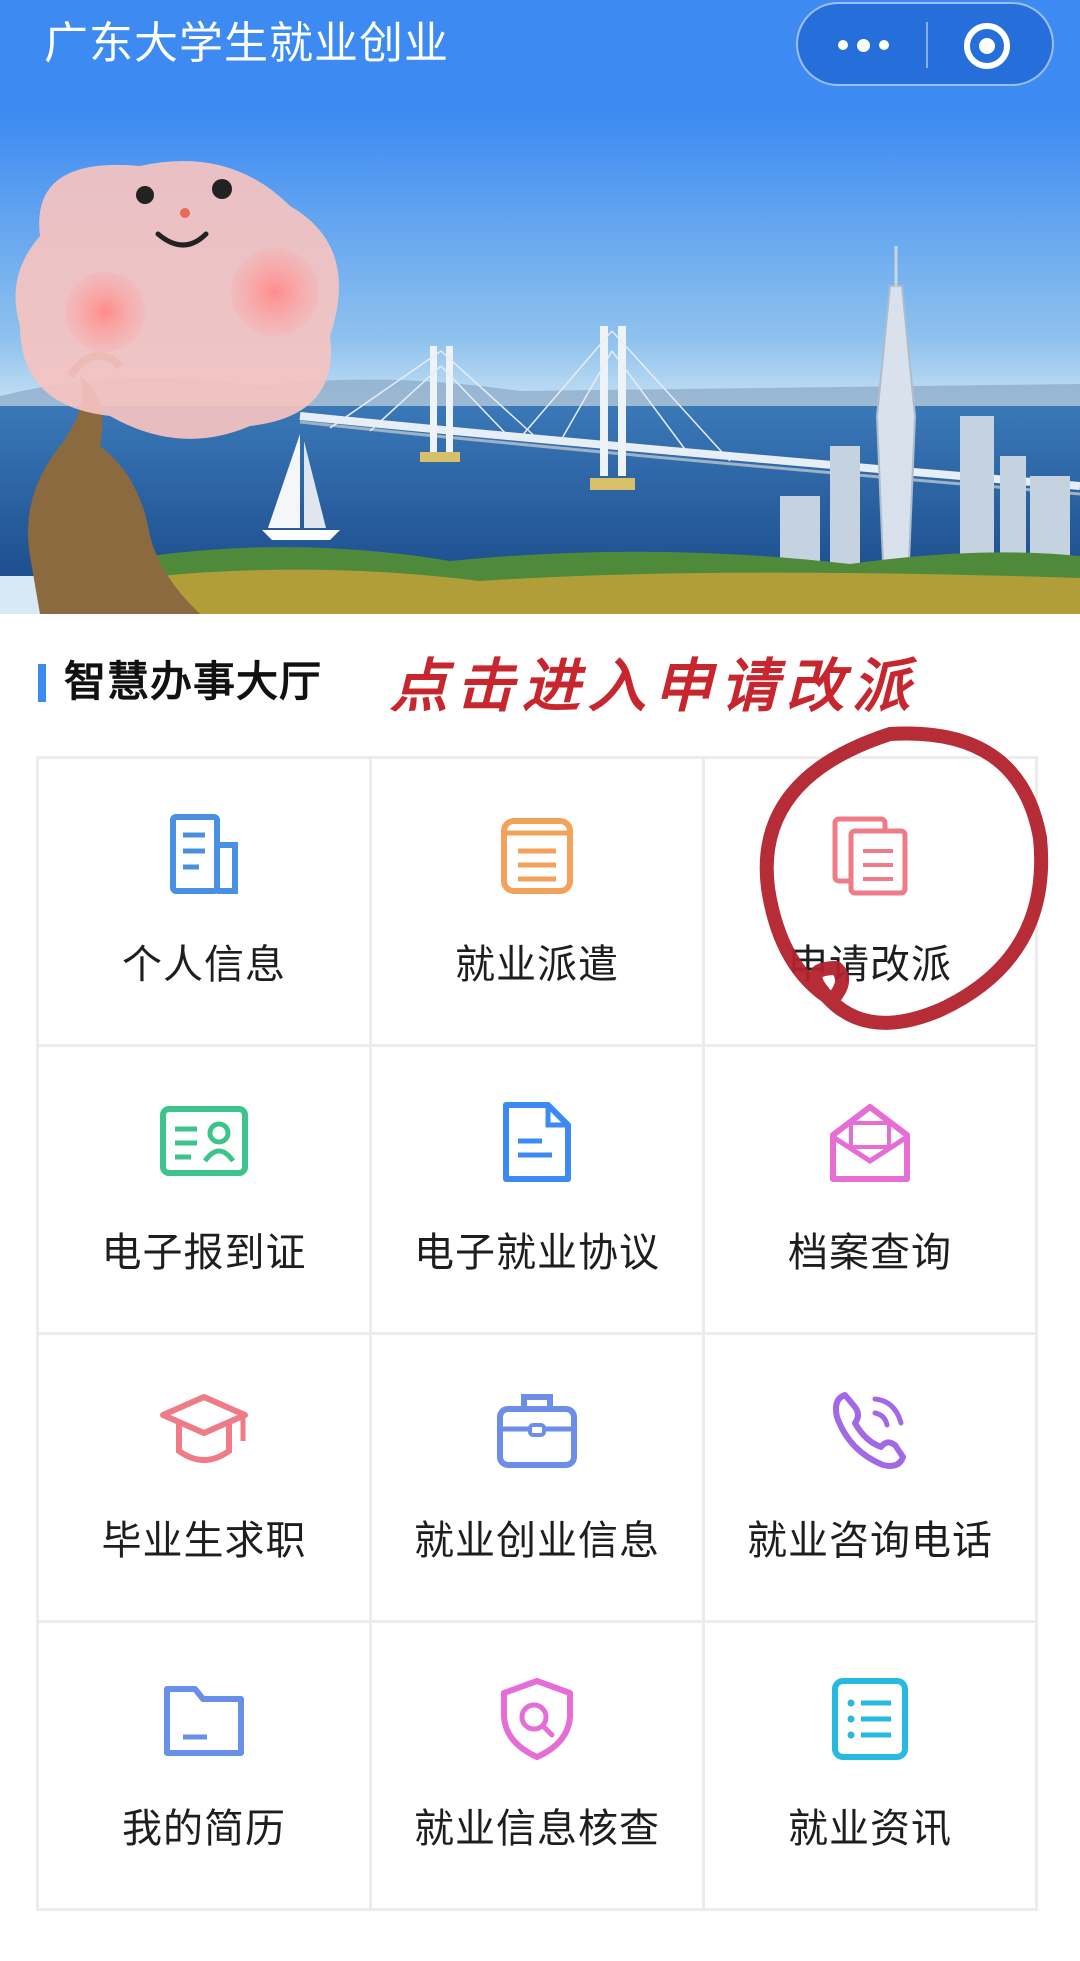  What do you see at coordinates (42, 683) in the screenshot?
I see `section-accent-bar` at bounding box center [42, 683].